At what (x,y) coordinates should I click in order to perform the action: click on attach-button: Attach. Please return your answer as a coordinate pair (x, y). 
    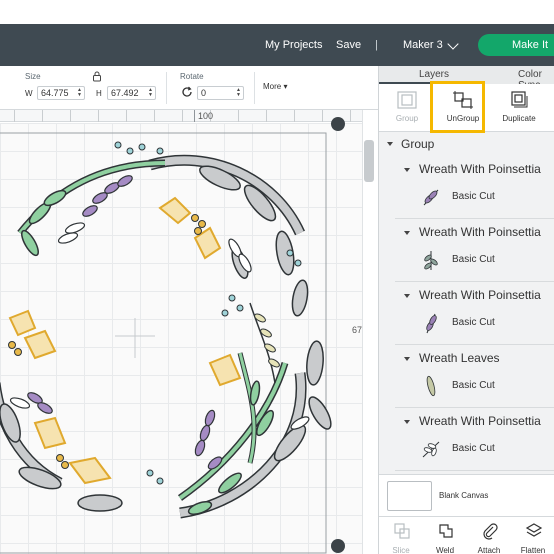
    Looking at the image, I should click on (489, 535).